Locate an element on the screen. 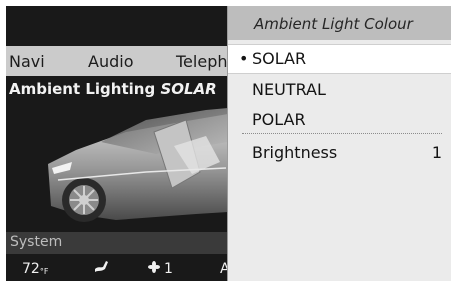  menu-title: Ambient Light Colour is located at coordinates (333, 24).